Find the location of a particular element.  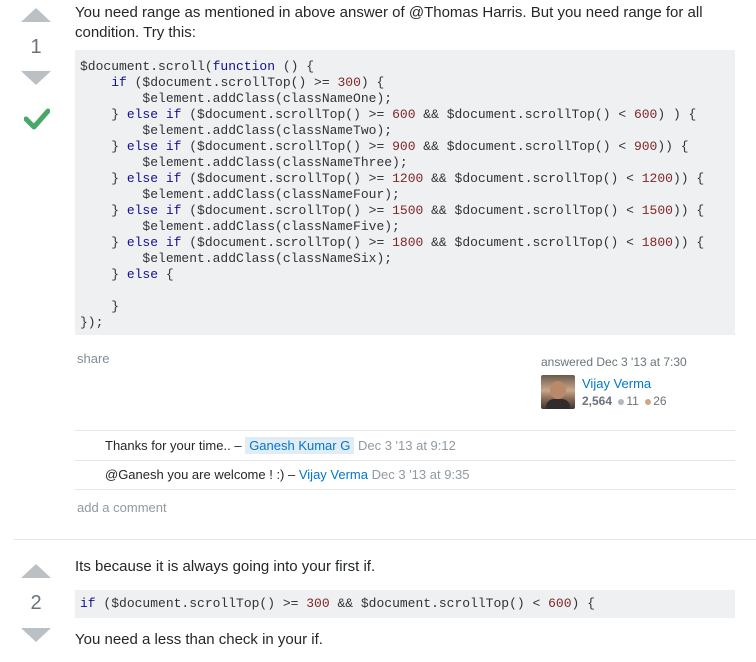

user-name-link: Vijay Verma is located at coordinates (616, 383).